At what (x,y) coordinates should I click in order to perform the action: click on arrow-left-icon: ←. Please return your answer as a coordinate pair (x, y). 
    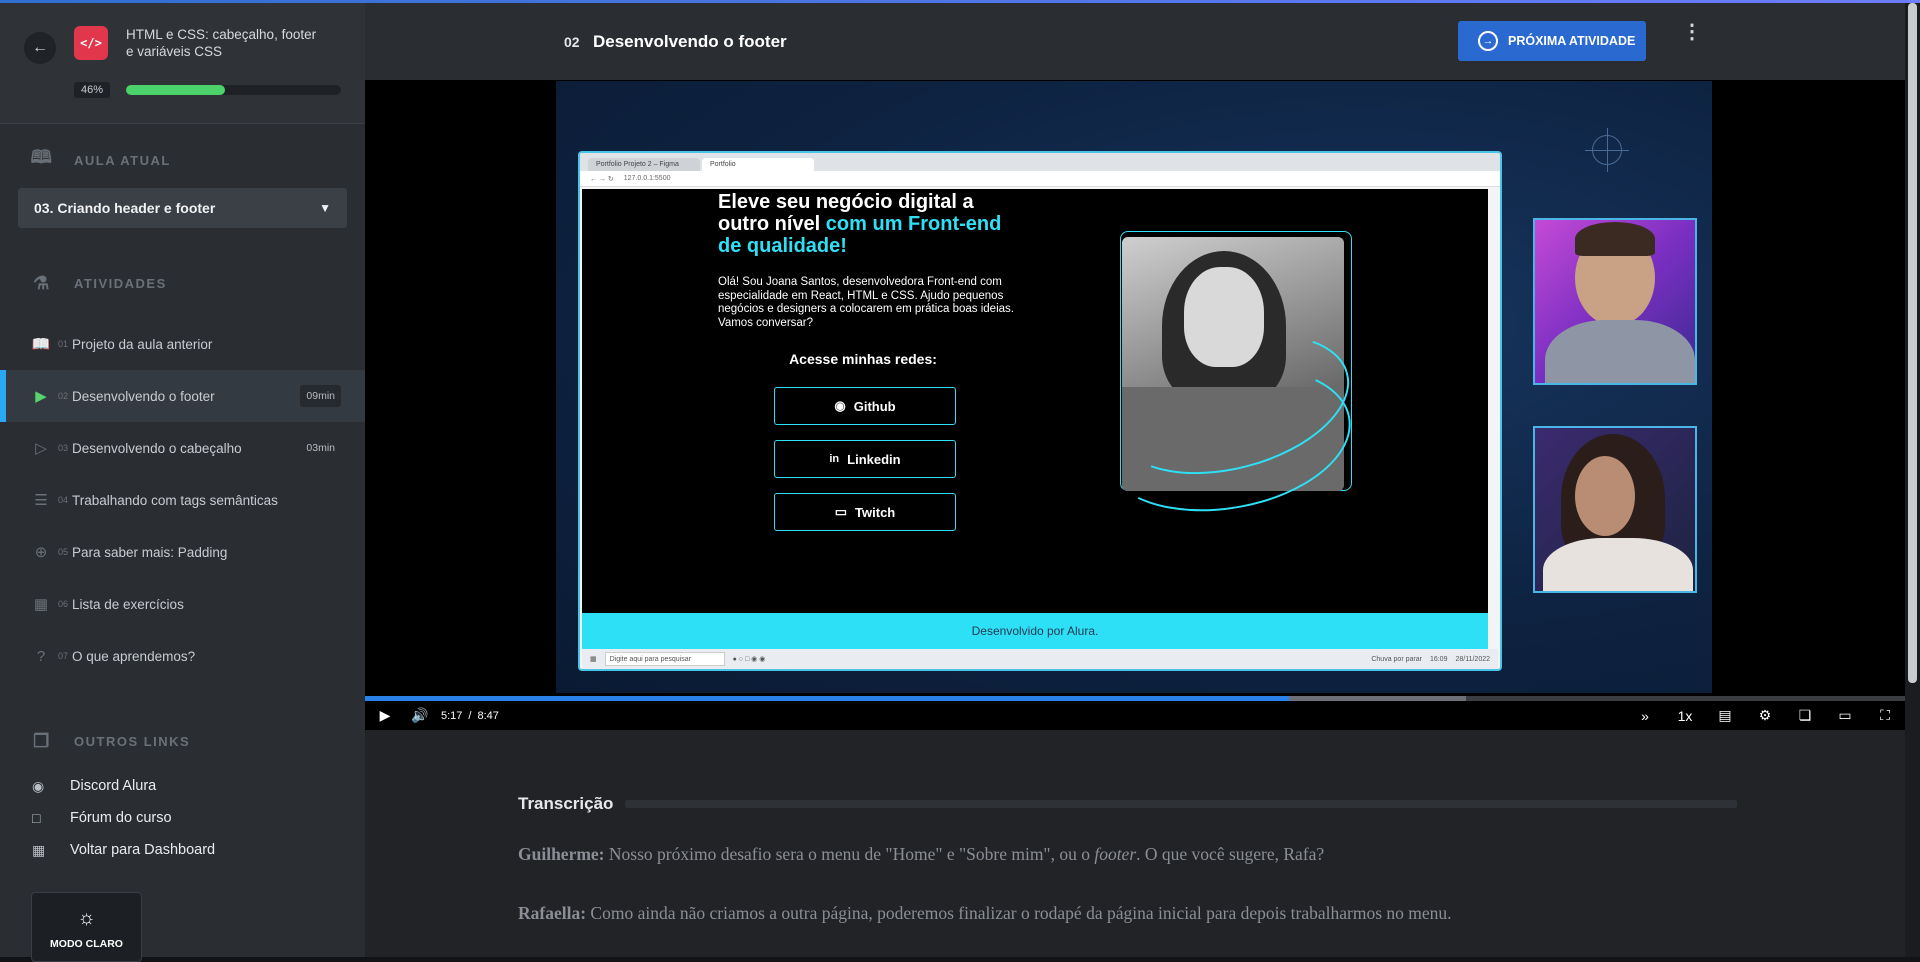
    Looking at the image, I should click on (40, 47).